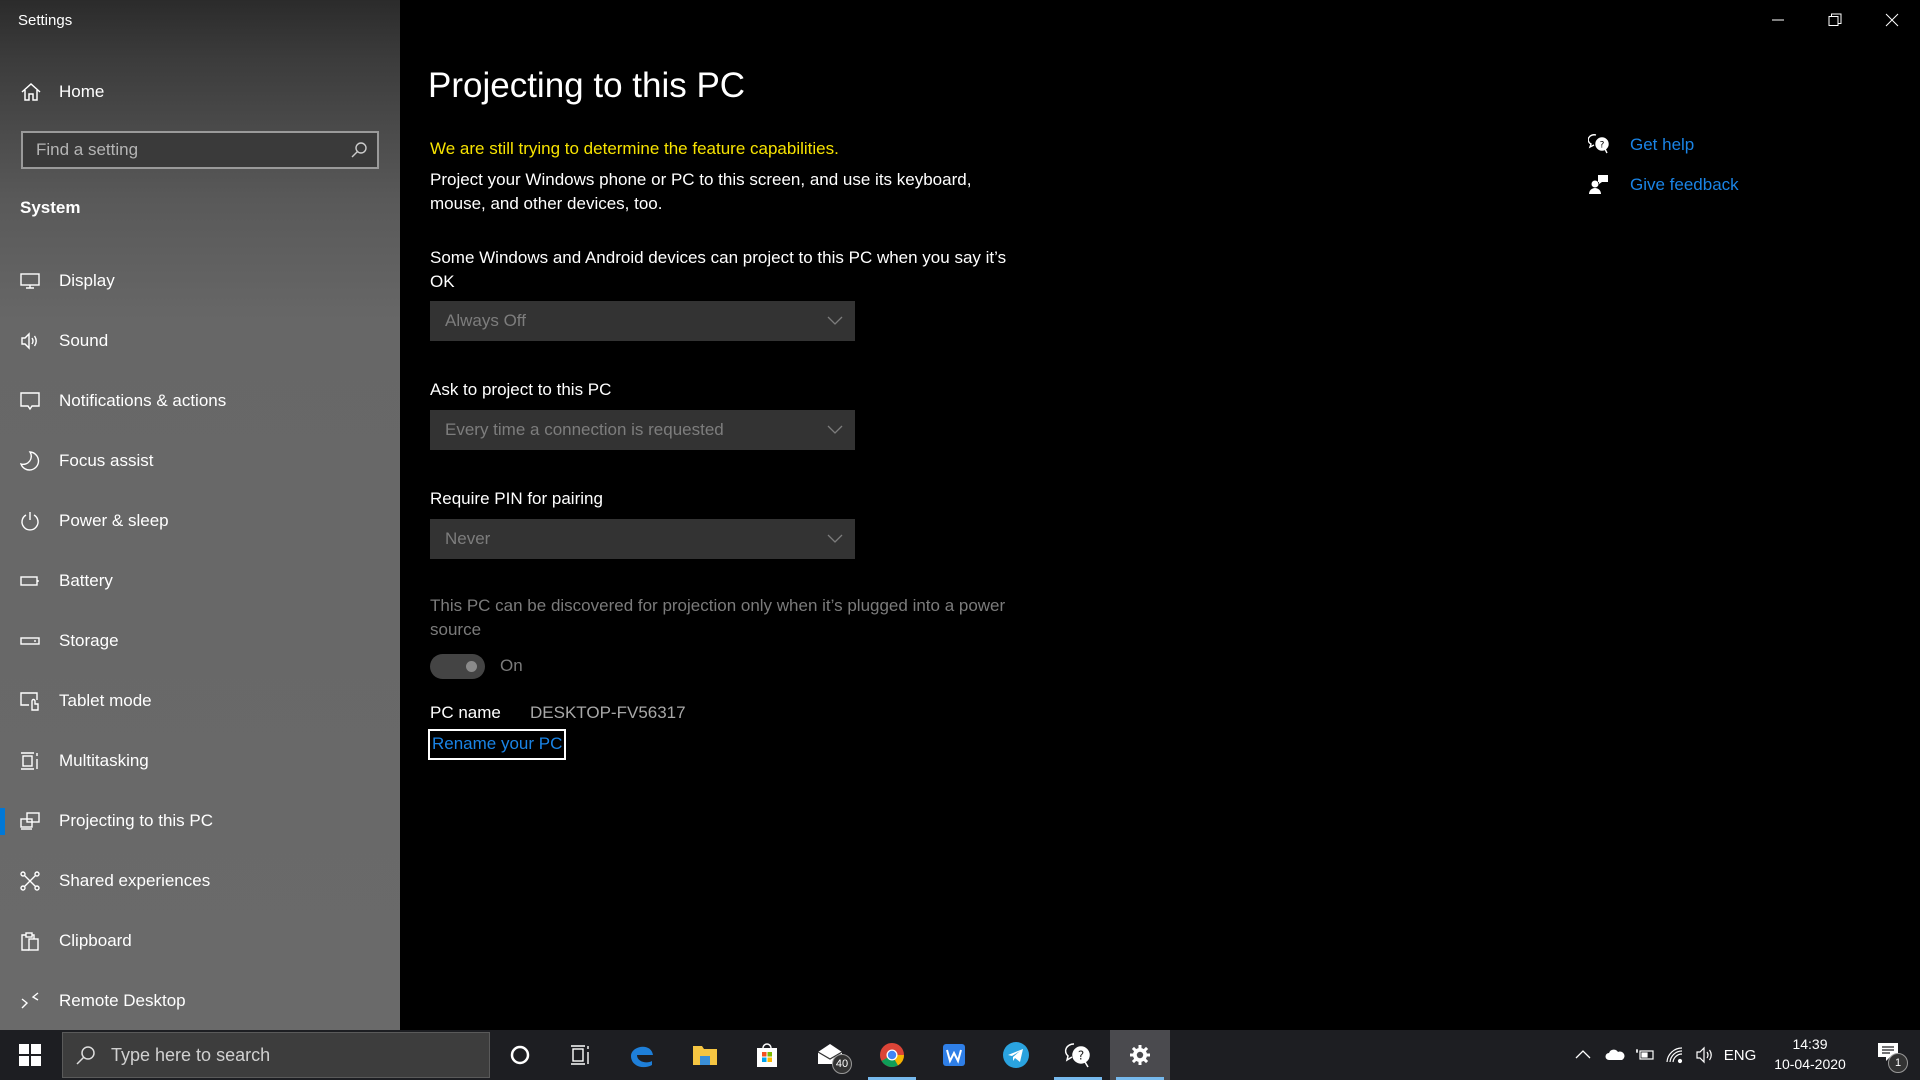  Describe the element at coordinates (200, 461) in the screenshot. I see `sidebar-item-focus-assist: Focus assist` at that location.